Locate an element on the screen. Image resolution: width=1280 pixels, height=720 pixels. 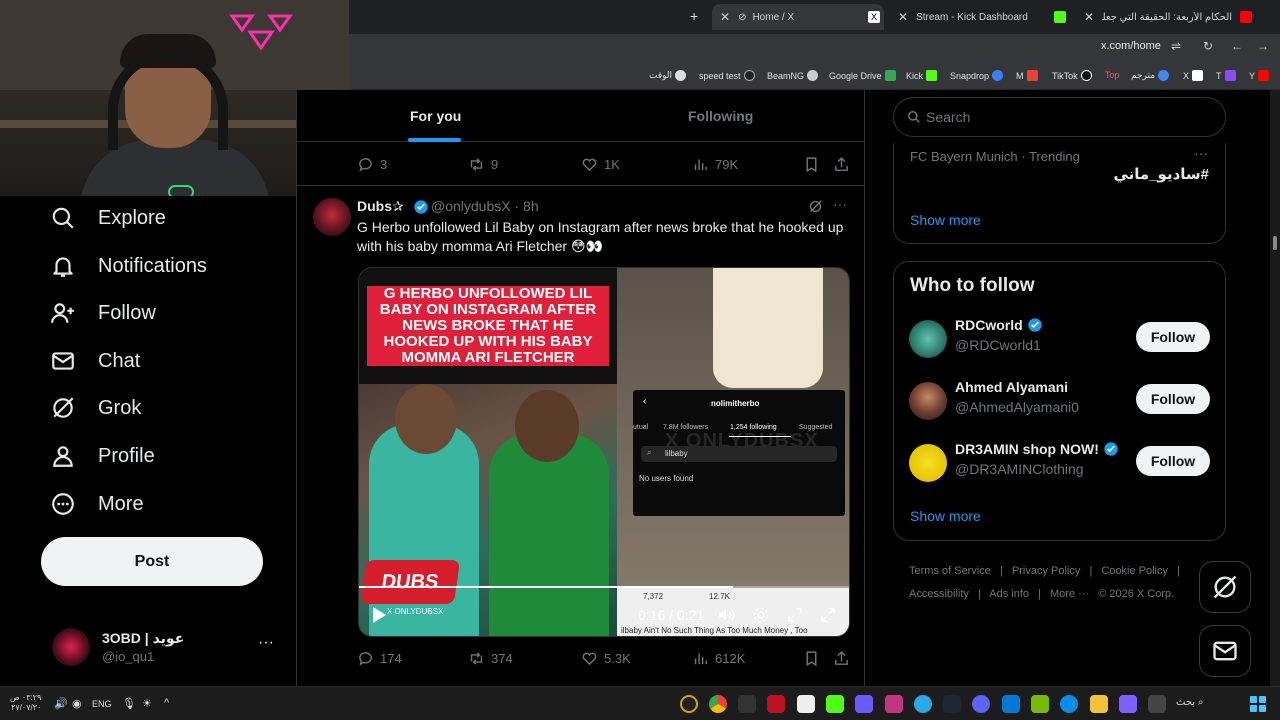
bookmark-translate: مترجم is located at coordinates (1150, 75).